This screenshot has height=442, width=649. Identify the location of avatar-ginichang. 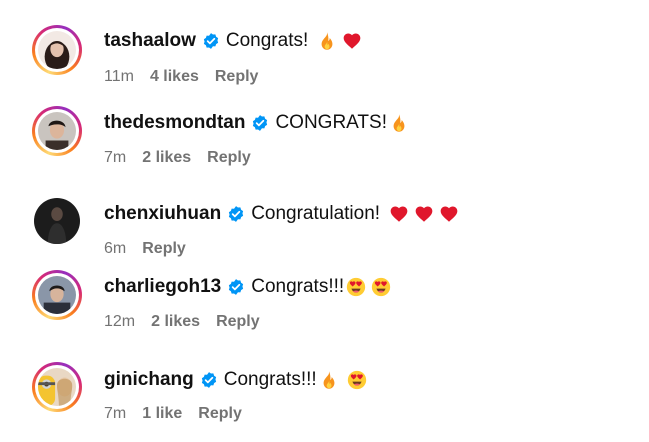
(57, 387).